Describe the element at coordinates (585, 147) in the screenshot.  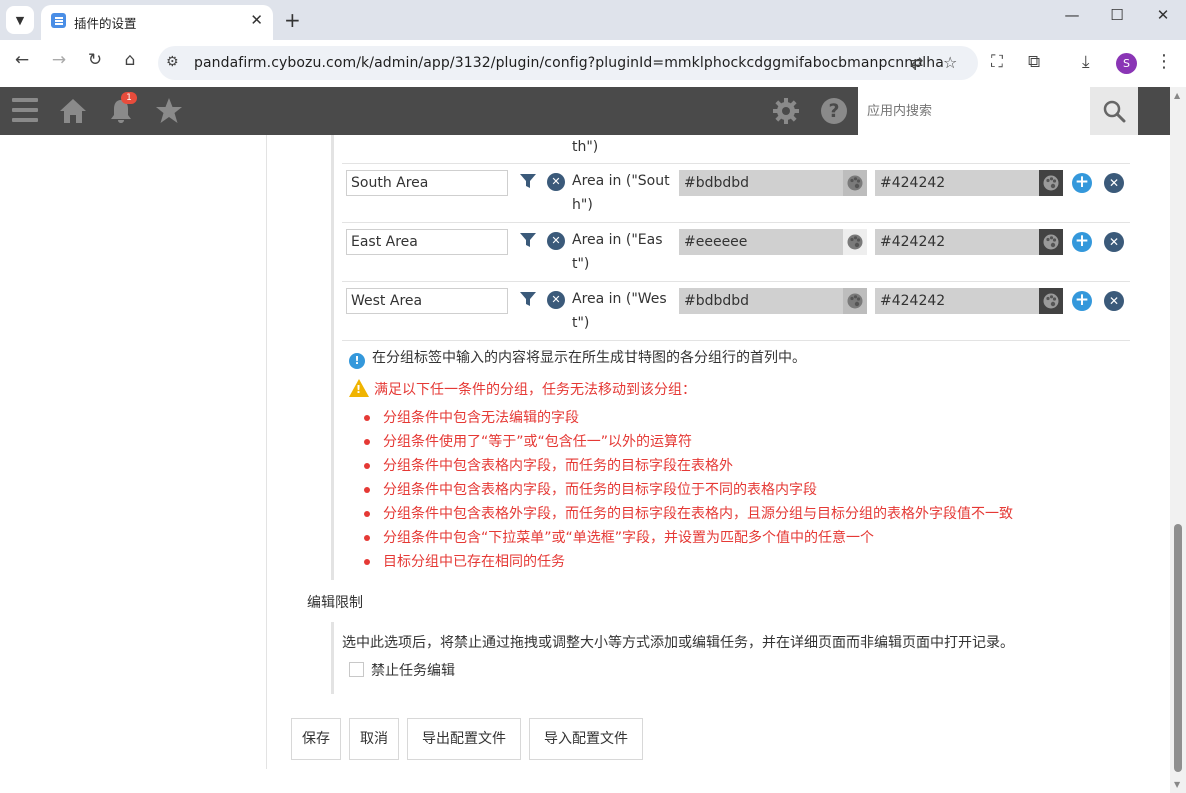
I see `partial-row-condition: th")` at that location.